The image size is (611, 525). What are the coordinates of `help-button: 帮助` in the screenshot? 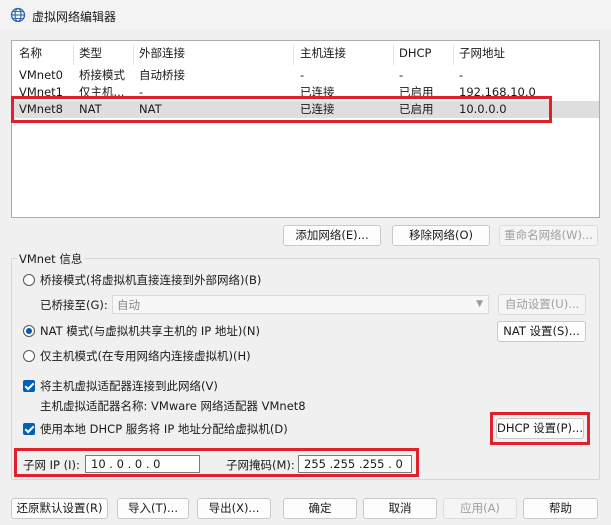 It's located at (560, 508).